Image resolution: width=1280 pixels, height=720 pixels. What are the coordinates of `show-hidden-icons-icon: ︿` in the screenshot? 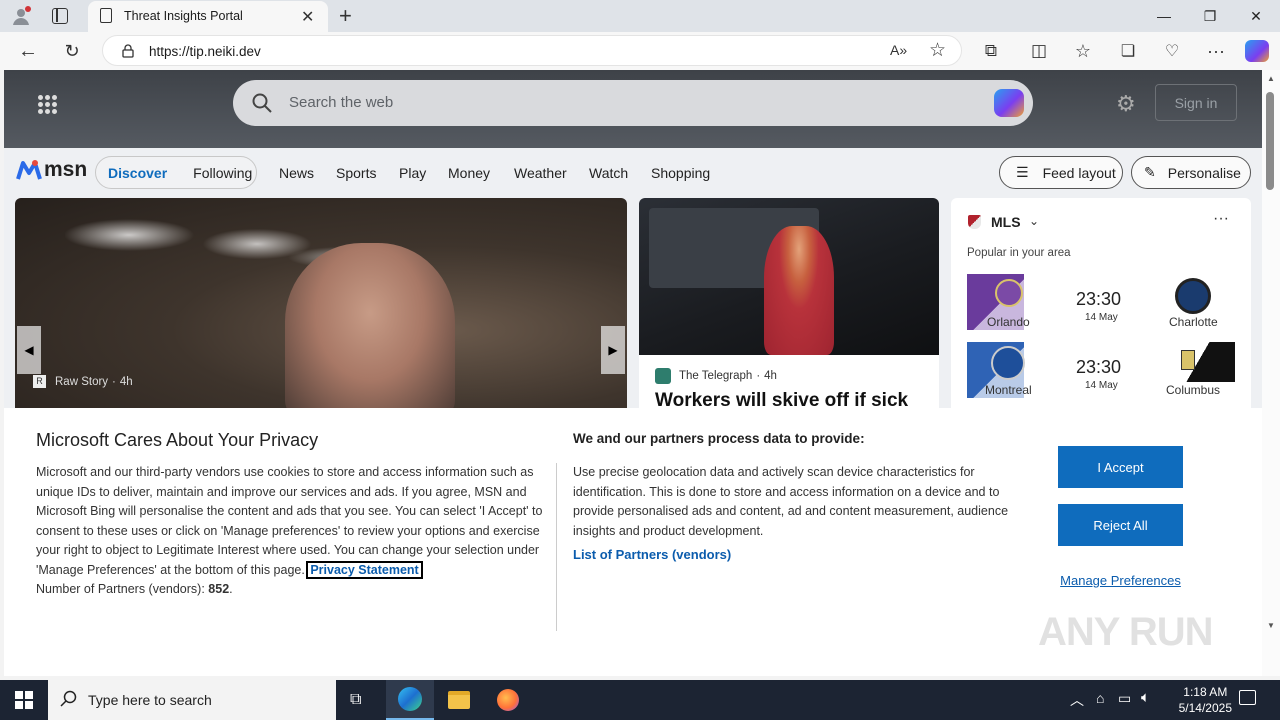 It's located at (1077, 700).